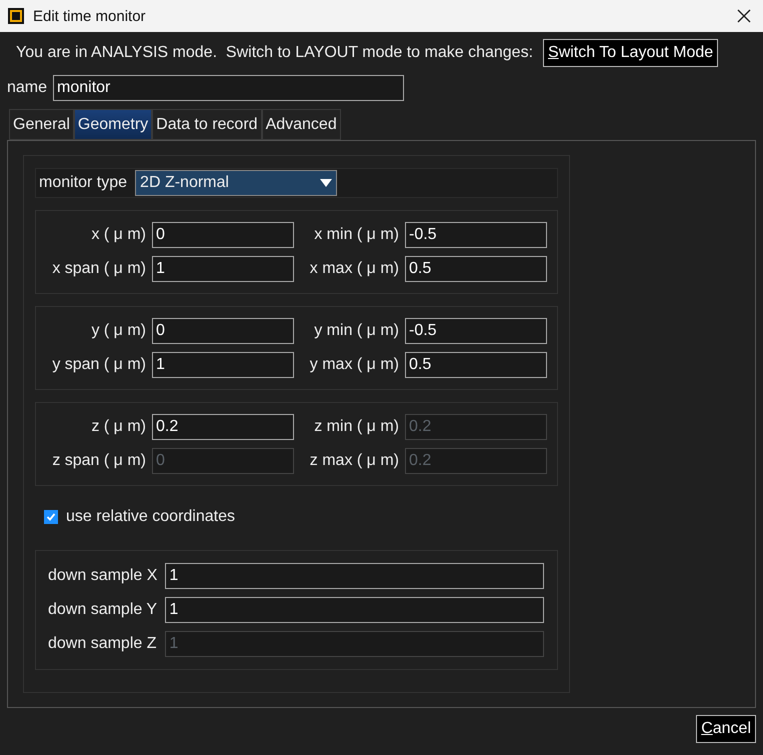 The width and height of the screenshot is (763, 755). I want to click on field-label: x max ( μ m), so click(353, 269).